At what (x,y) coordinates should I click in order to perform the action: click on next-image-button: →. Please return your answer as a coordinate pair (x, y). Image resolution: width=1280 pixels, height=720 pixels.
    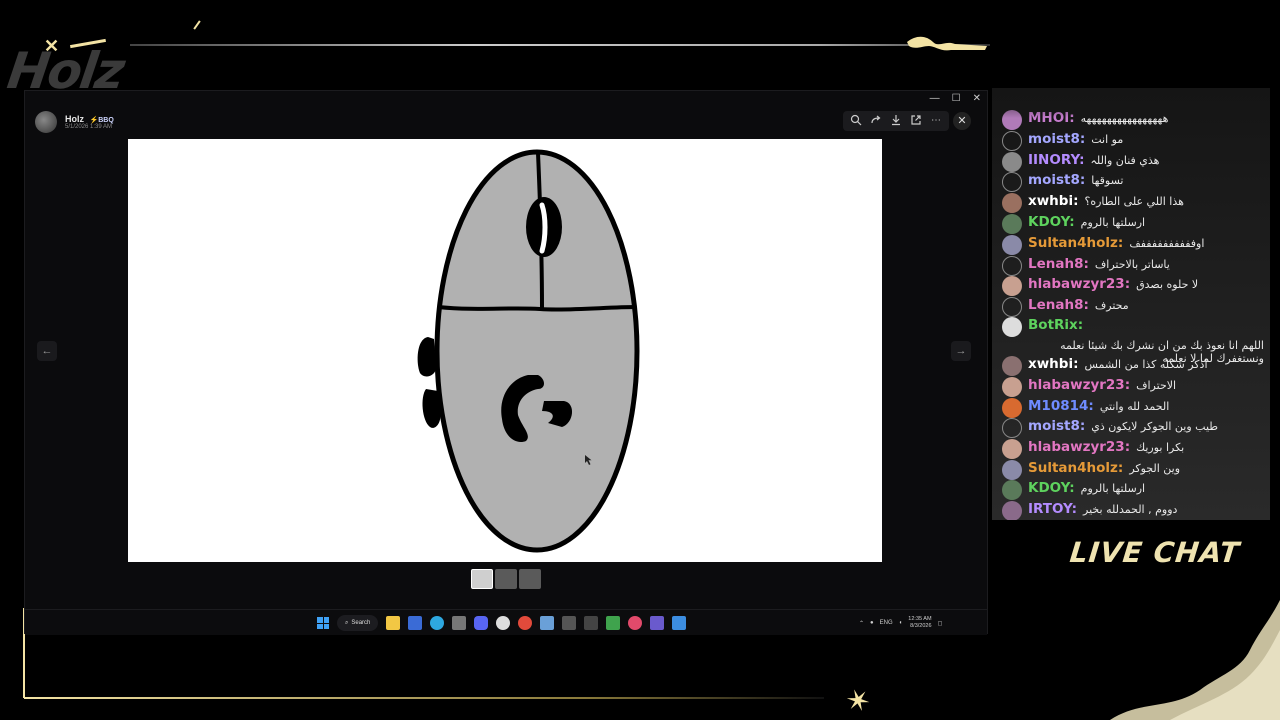
    Looking at the image, I should click on (961, 351).